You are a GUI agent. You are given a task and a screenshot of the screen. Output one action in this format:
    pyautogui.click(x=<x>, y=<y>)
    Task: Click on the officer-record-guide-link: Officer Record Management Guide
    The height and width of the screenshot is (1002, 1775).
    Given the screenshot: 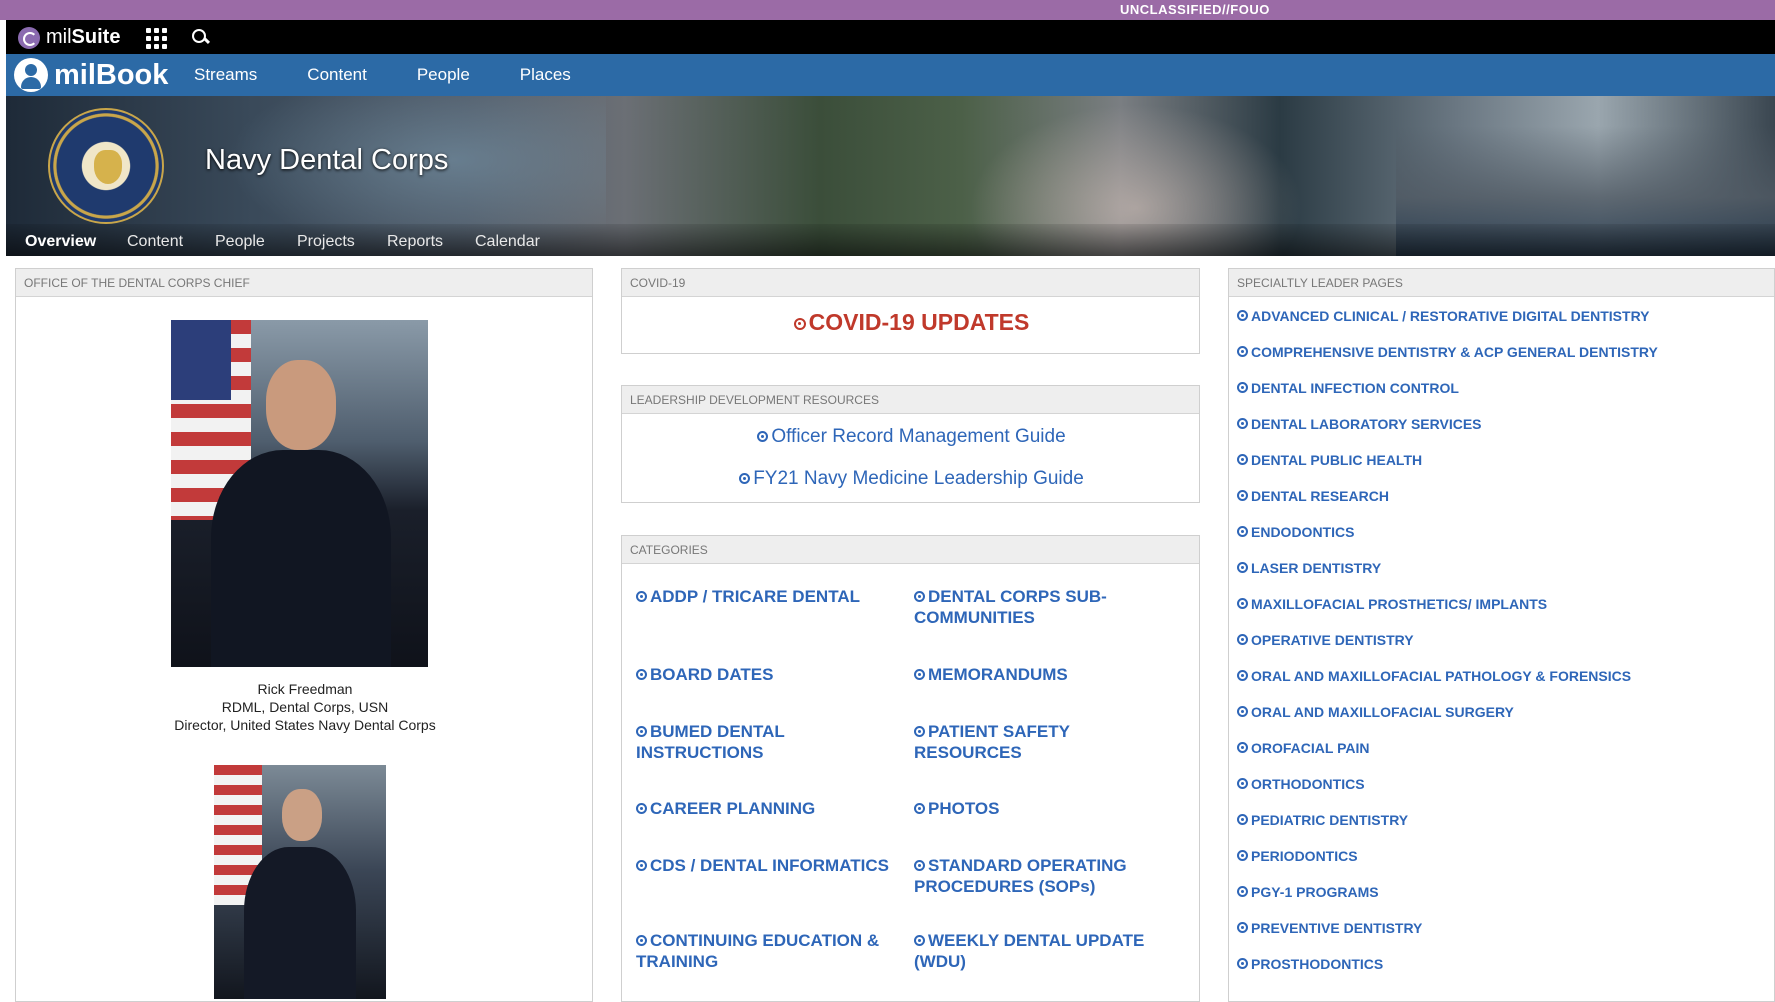 What is the action you would take?
    pyautogui.click(x=911, y=437)
    